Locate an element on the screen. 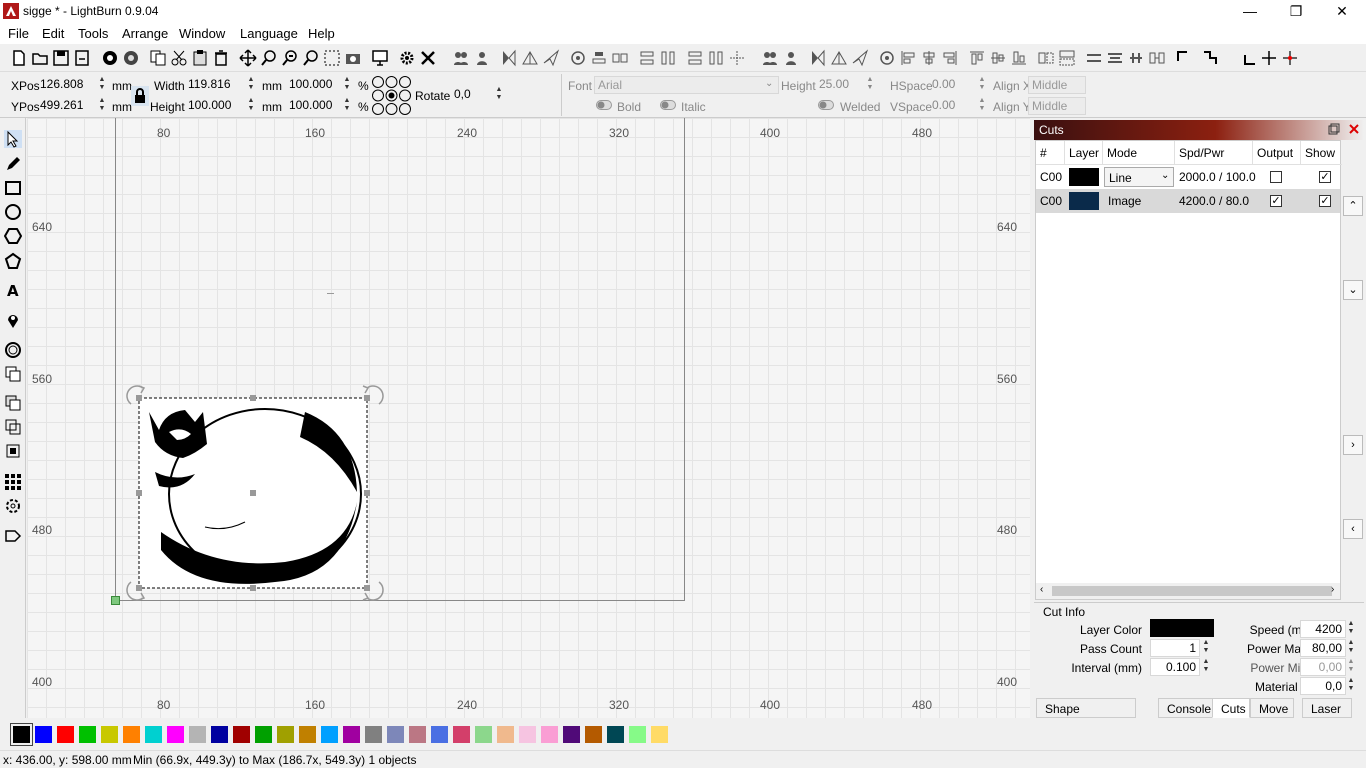 This screenshot has width=1366, height=768. zoom-out-icon is located at coordinates (290, 58).